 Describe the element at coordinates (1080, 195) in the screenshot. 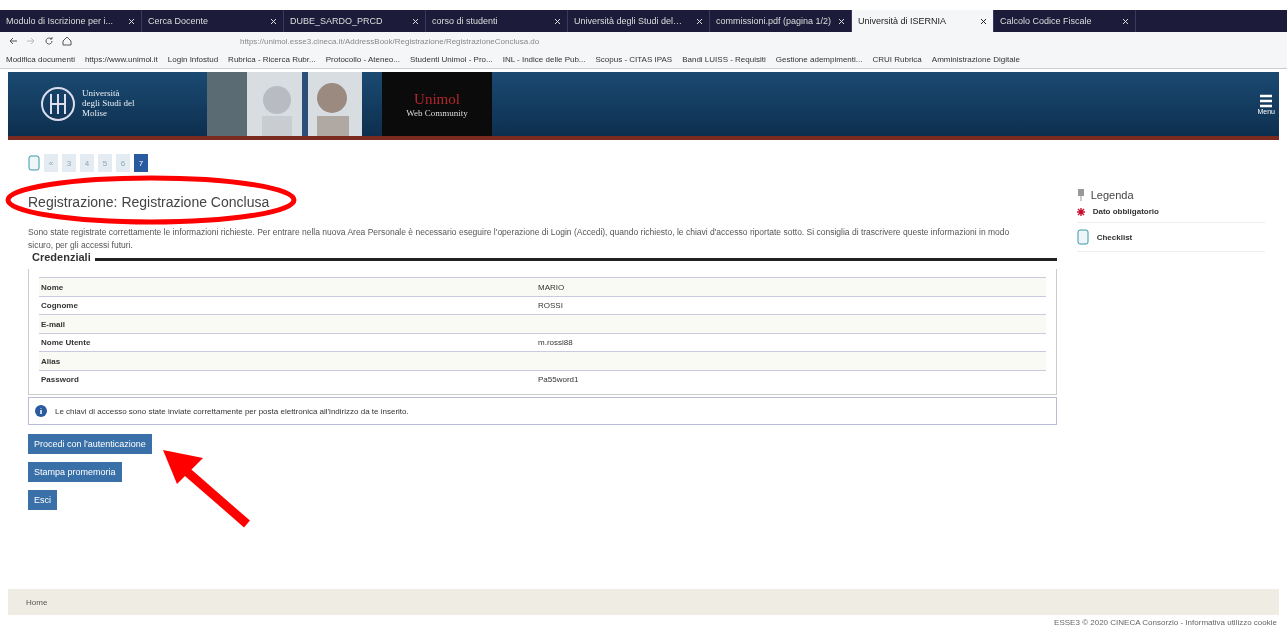

I see `pin-icon` at that location.